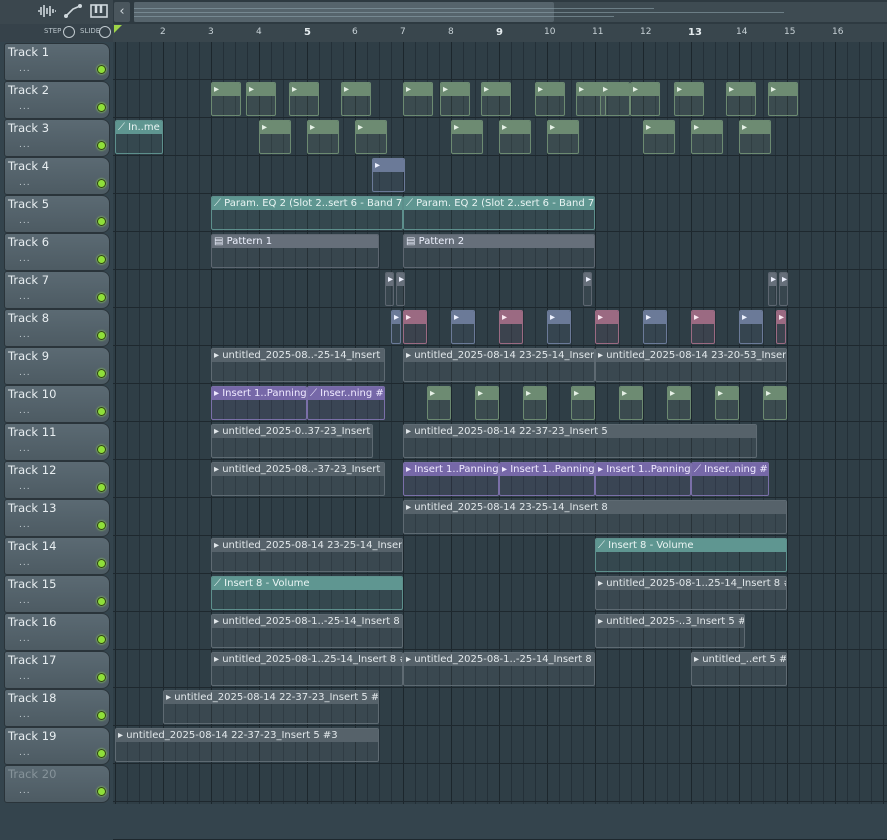  I want to click on clip-t15_a: ⟋ Insert 8 - Volume, so click(307, 593).